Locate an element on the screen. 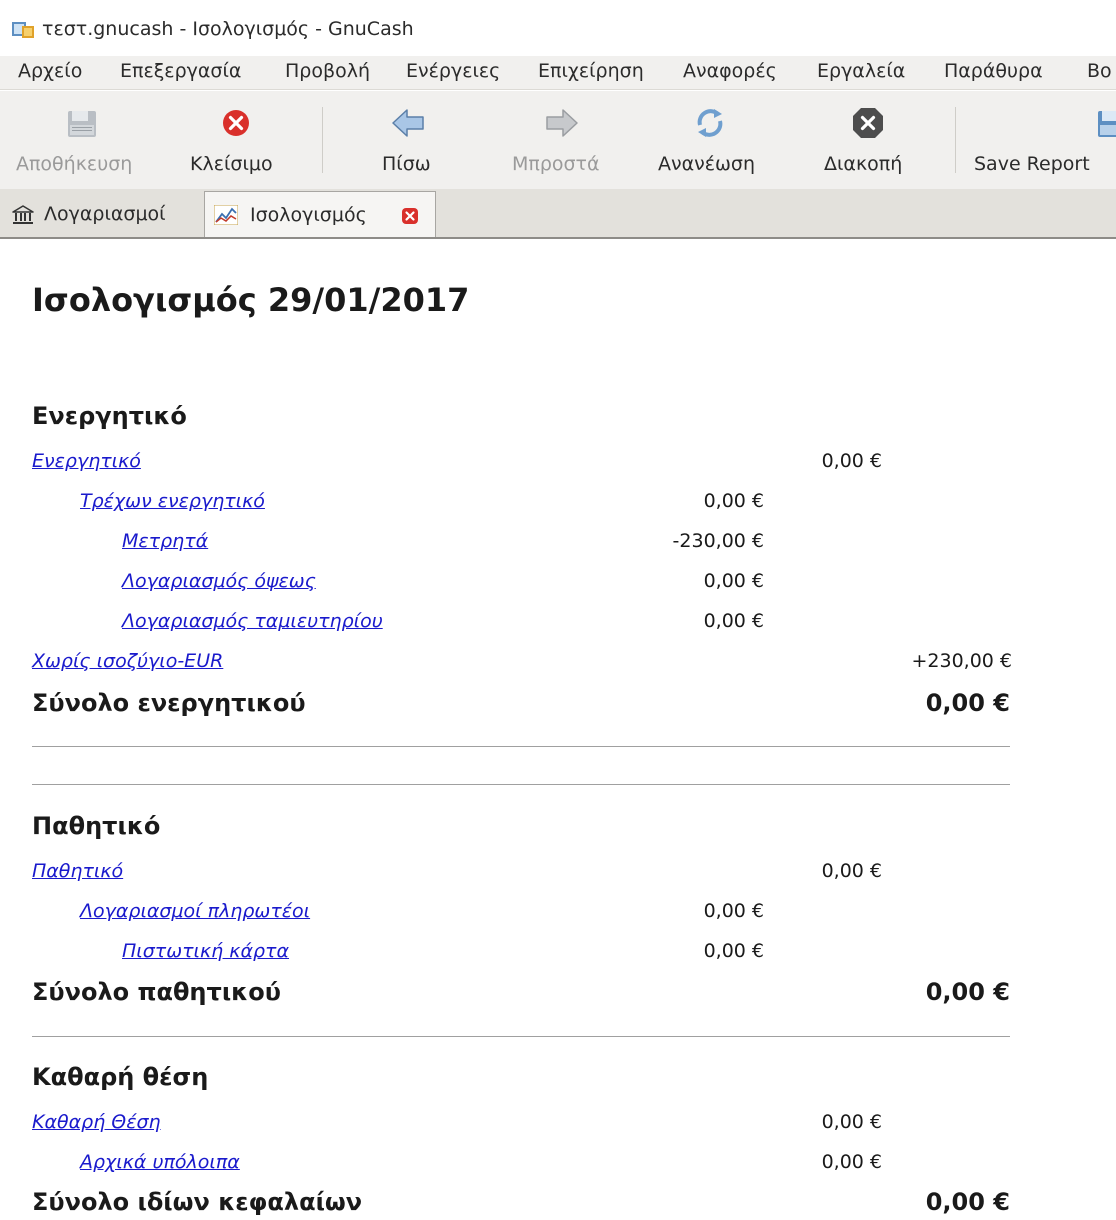  stop-icon is located at coordinates (868, 123).